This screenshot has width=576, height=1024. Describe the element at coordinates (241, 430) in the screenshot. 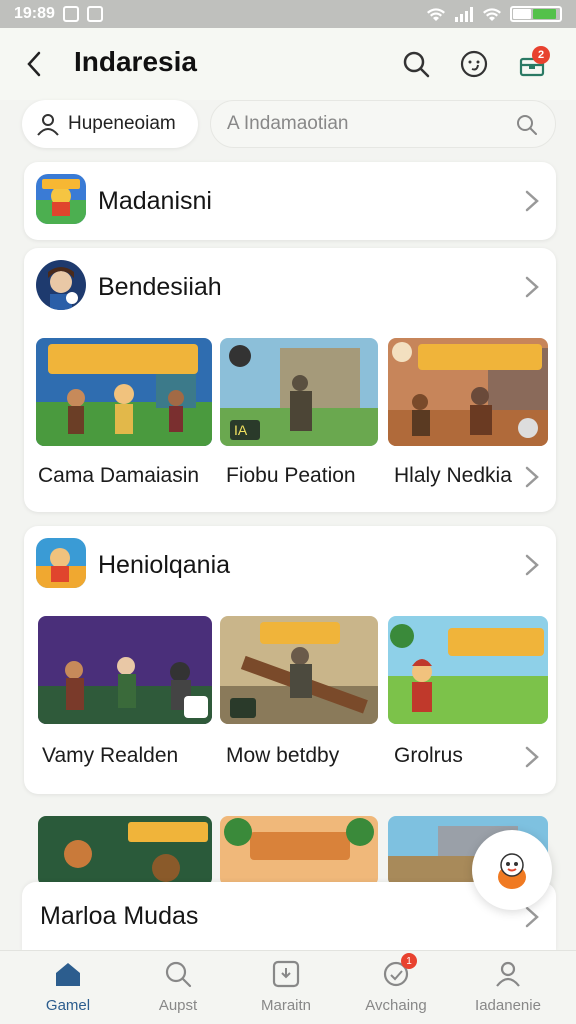

I see `thumb-badge: IA` at that location.